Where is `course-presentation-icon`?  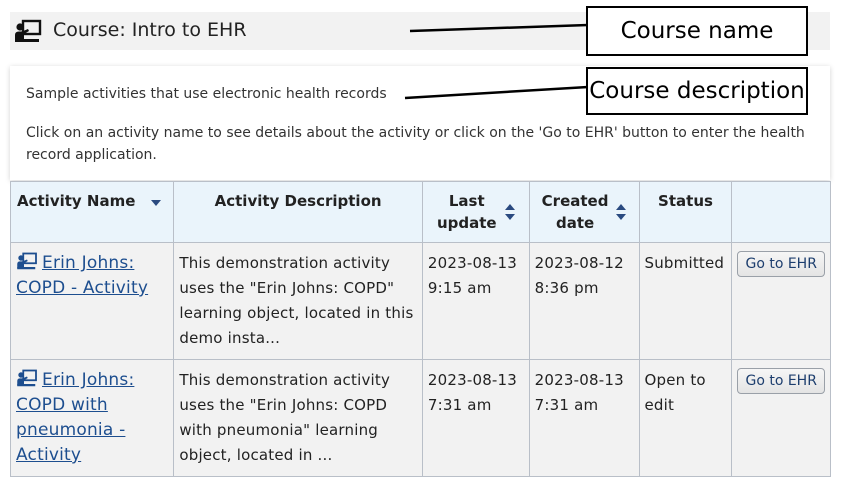 course-presentation-icon is located at coordinates (28, 30).